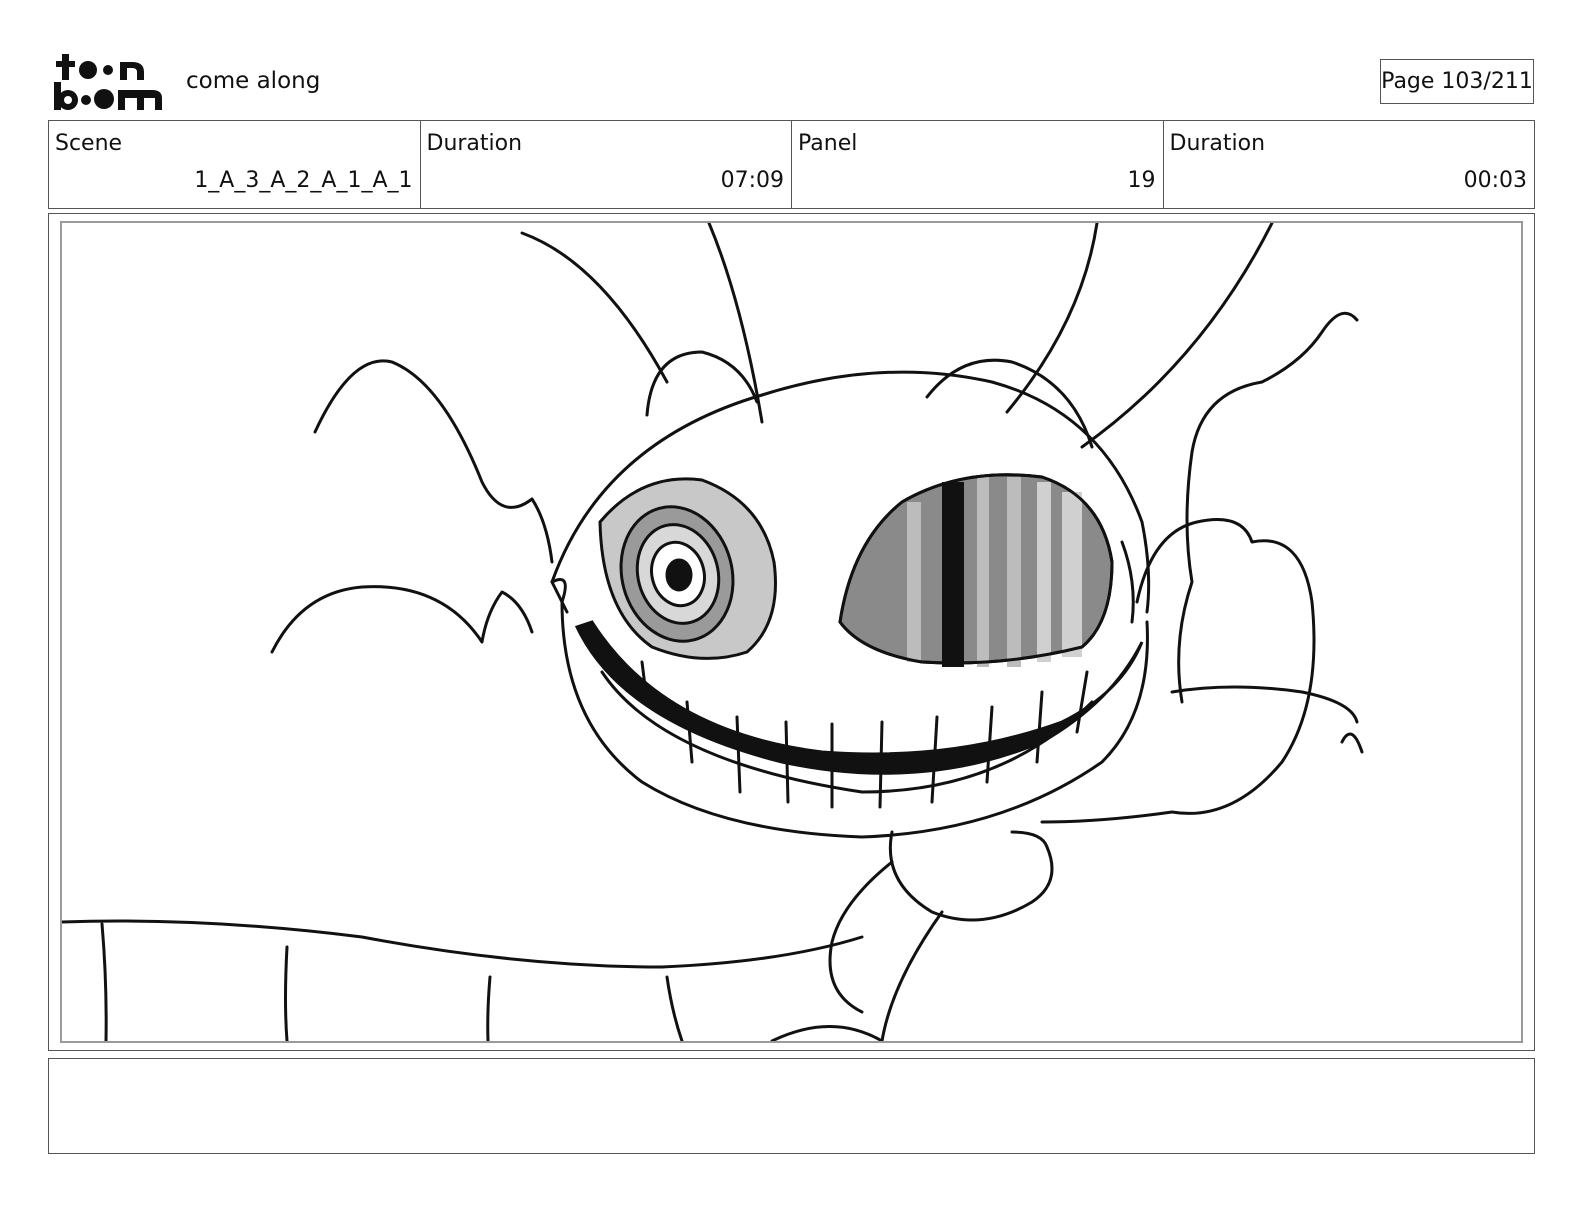  Describe the element at coordinates (1495, 180) in the screenshot. I see `panel-duration-value: 00:03` at that location.